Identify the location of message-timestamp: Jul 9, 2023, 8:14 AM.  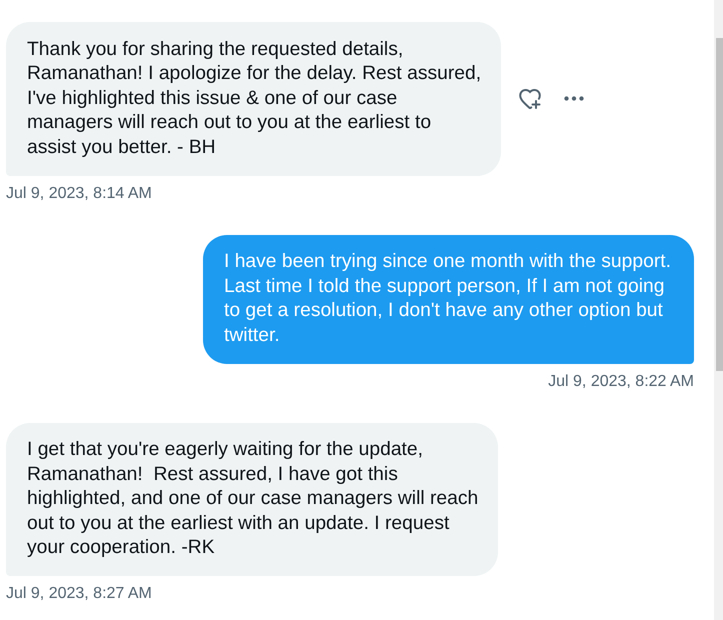
(79, 194).